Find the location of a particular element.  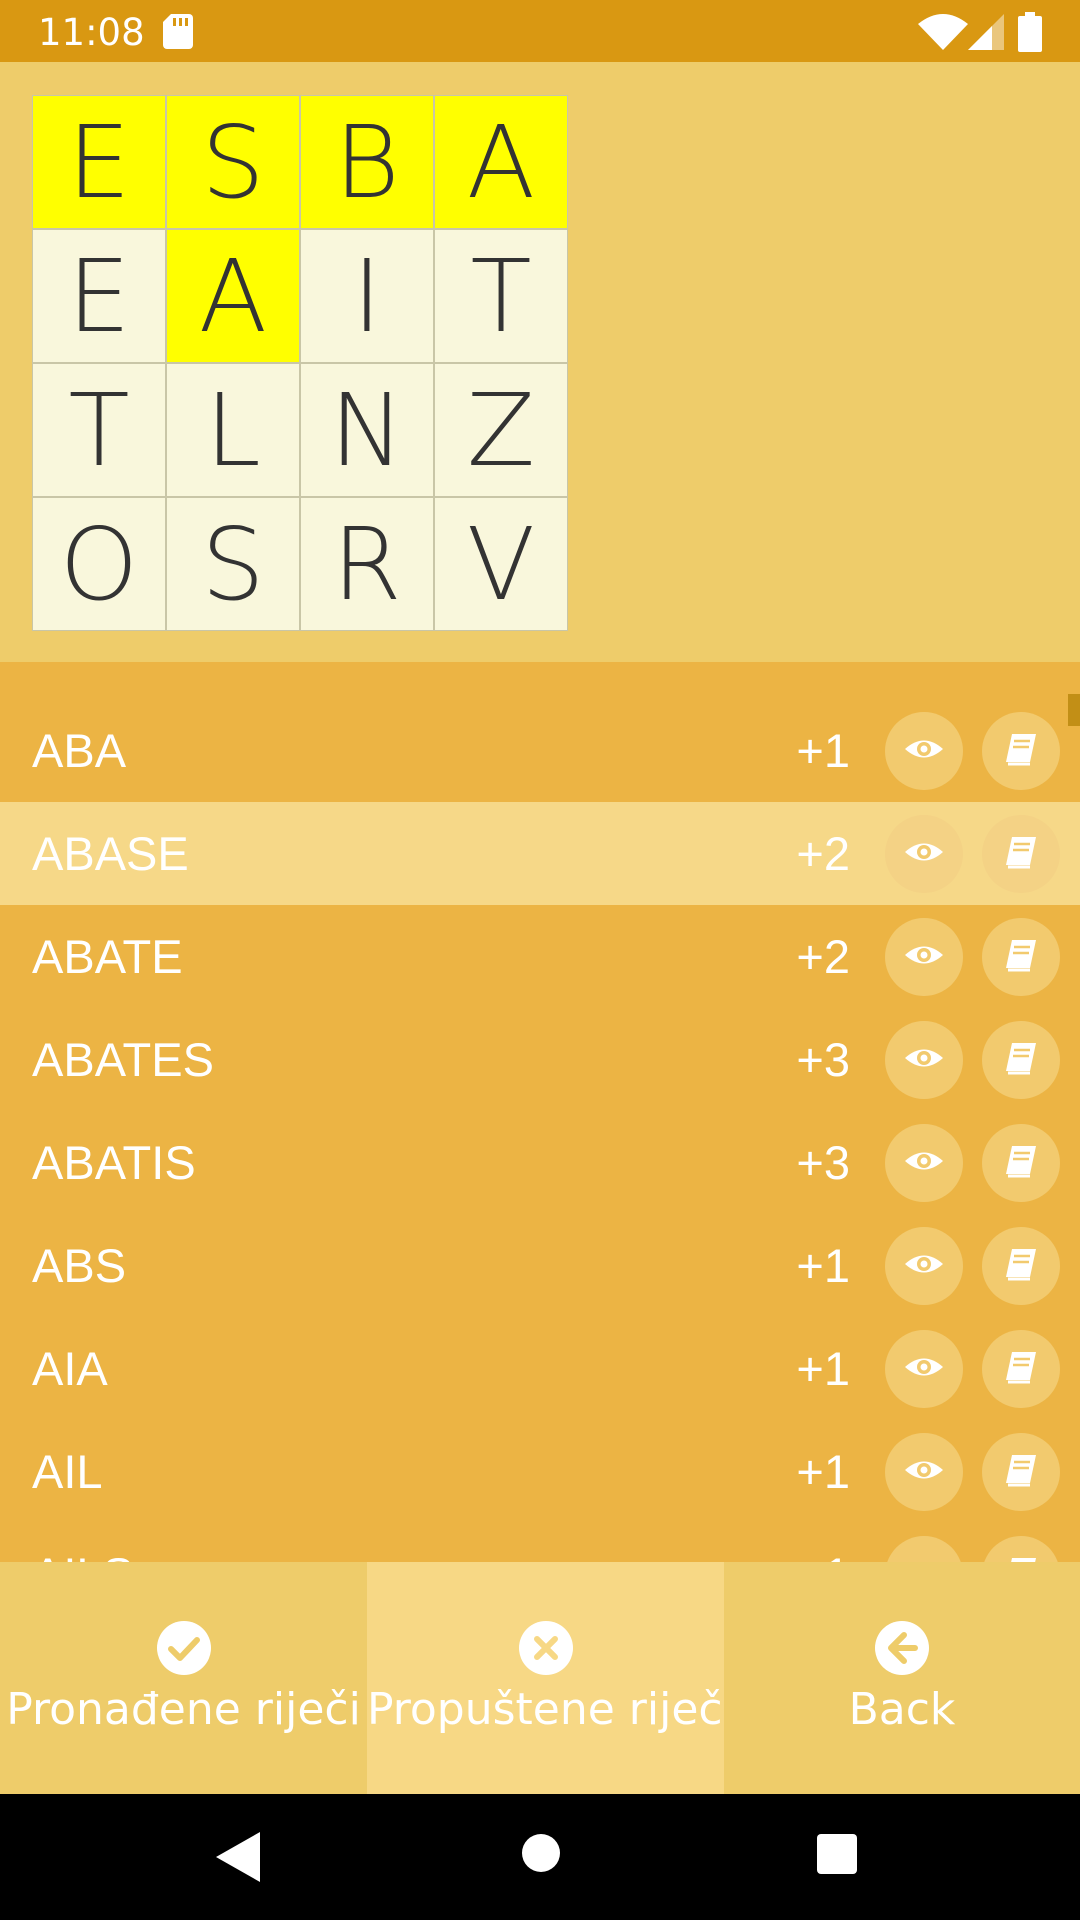

system-back-icon is located at coordinates (238, 1857).